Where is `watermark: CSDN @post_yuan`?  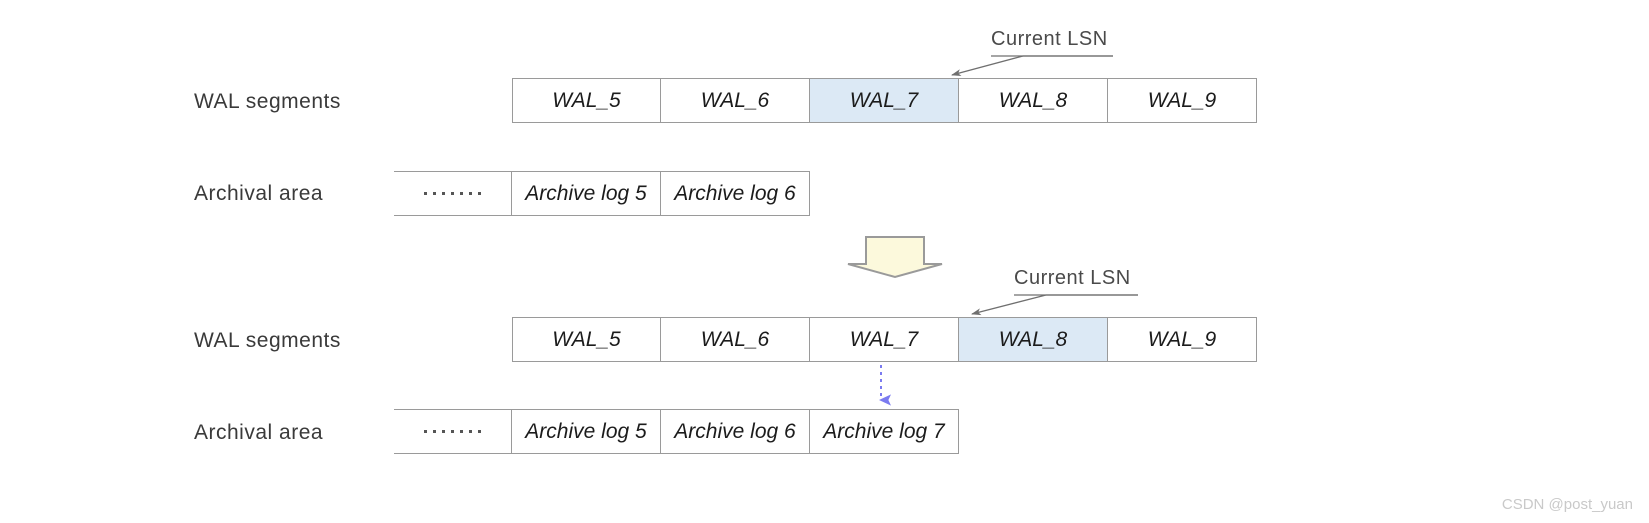
watermark: CSDN @post_yuan is located at coordinates (1567, 504).